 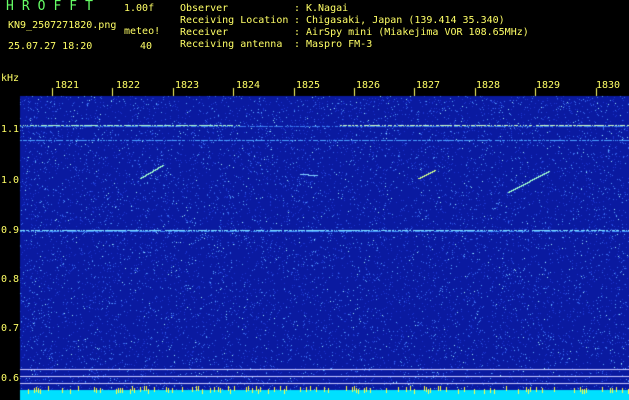 What do you see at coordinates (548, 85) in the screenshot?
I see `x-tick-label: 1829` at bounding box center [548, 85].